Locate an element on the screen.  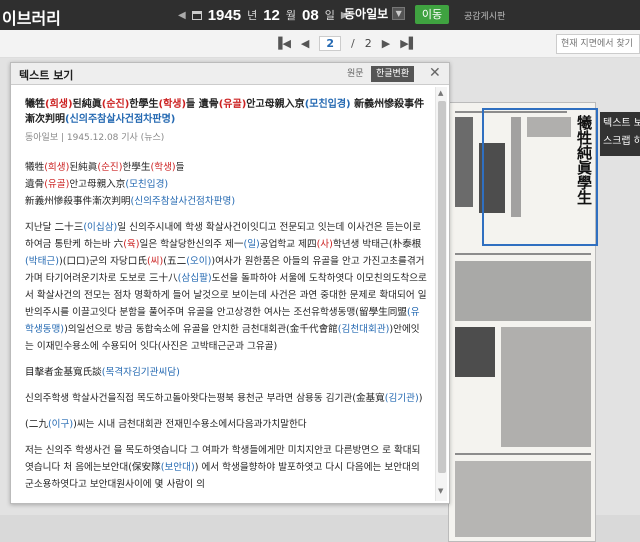
scroll-thumb is located at coordinates (442, 287).